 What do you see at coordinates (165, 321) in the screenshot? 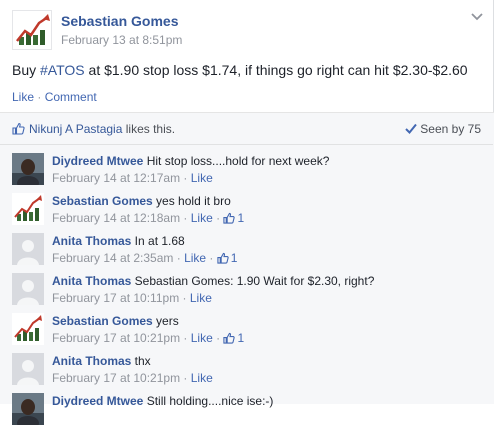
I see `comment-text: yers` at bounding box center [165, 321].